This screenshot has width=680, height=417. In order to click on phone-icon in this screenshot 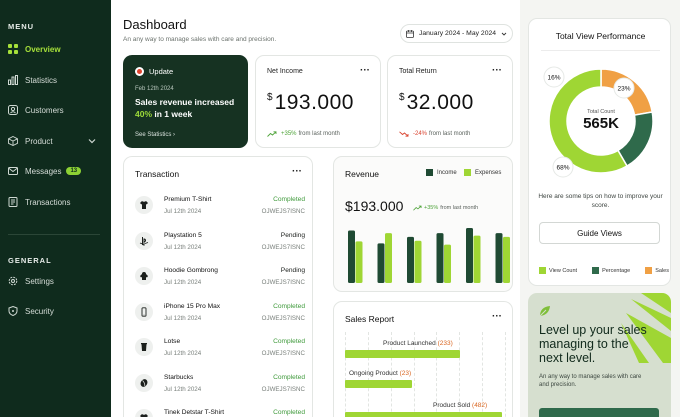, I will do `click(144, 311)`.